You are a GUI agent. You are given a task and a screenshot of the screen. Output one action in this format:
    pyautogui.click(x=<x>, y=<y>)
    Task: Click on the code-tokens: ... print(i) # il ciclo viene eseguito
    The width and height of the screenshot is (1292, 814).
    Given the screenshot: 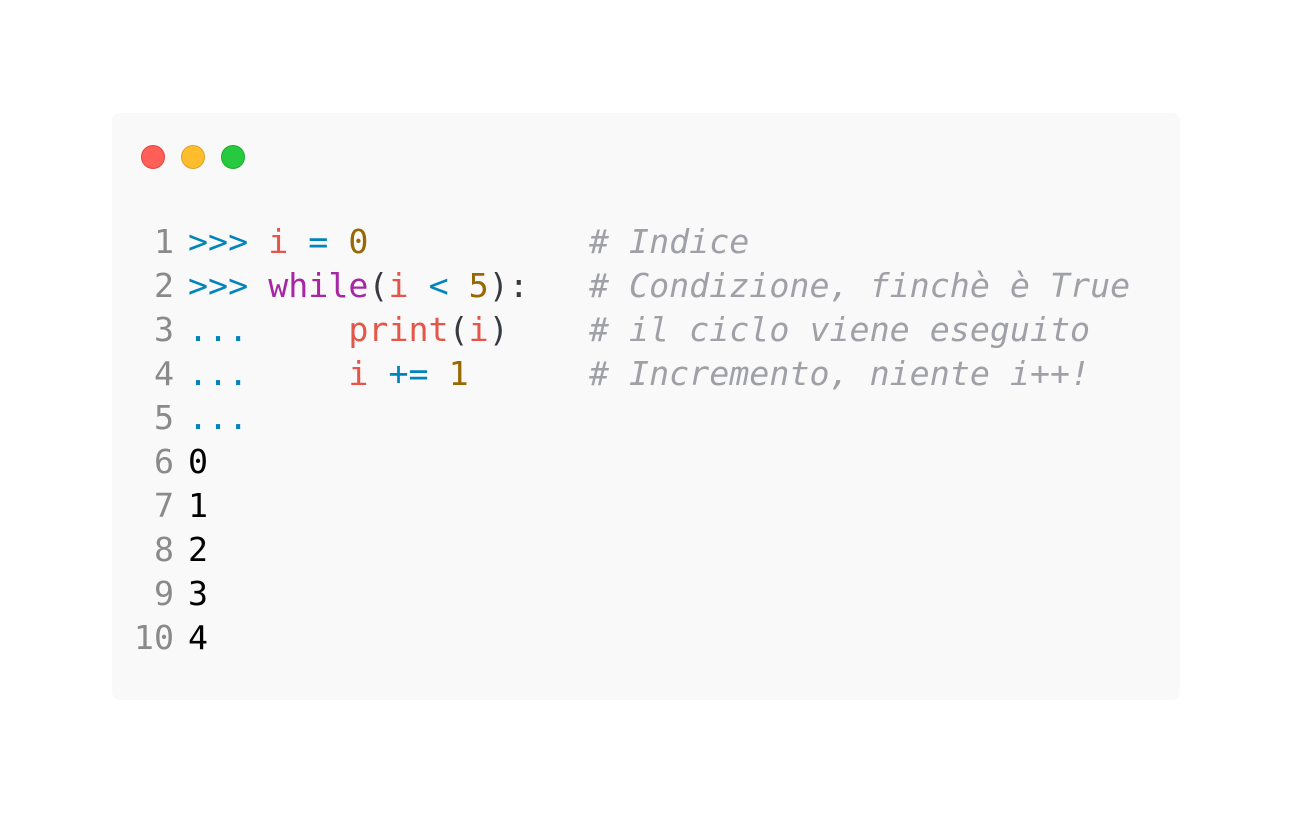 What is the action you would take?
    pyautogui.click(x=639, y=330)
    